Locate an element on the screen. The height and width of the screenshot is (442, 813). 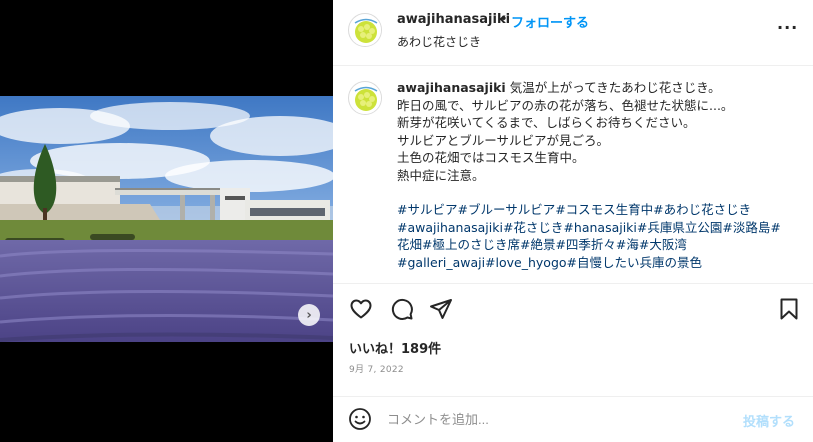
caption-first-line: awajihanasajiki 気温が上がってきたあわじ花さじき。 is located at coordinates (597, 88).